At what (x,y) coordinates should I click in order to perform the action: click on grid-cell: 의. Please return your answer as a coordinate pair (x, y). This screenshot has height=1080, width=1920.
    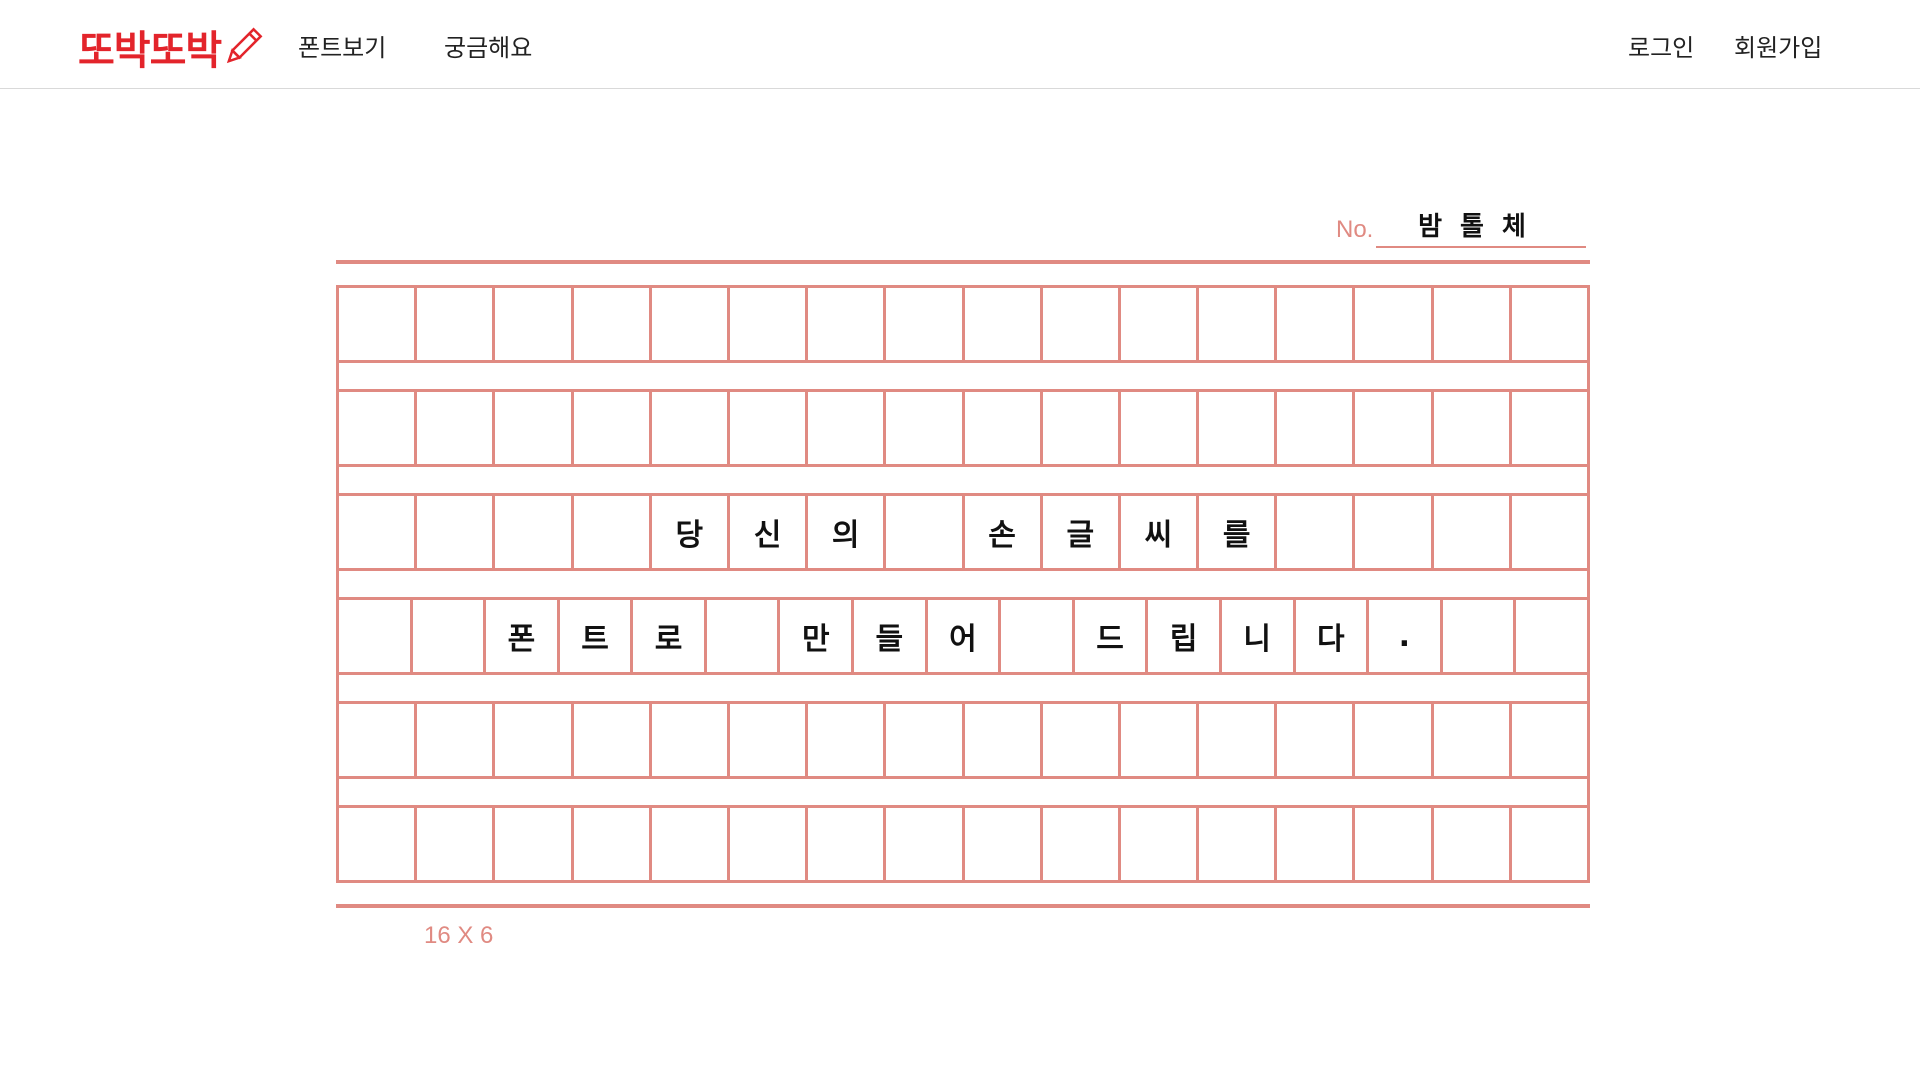
    Looking at the image, I should click on (846, 532).